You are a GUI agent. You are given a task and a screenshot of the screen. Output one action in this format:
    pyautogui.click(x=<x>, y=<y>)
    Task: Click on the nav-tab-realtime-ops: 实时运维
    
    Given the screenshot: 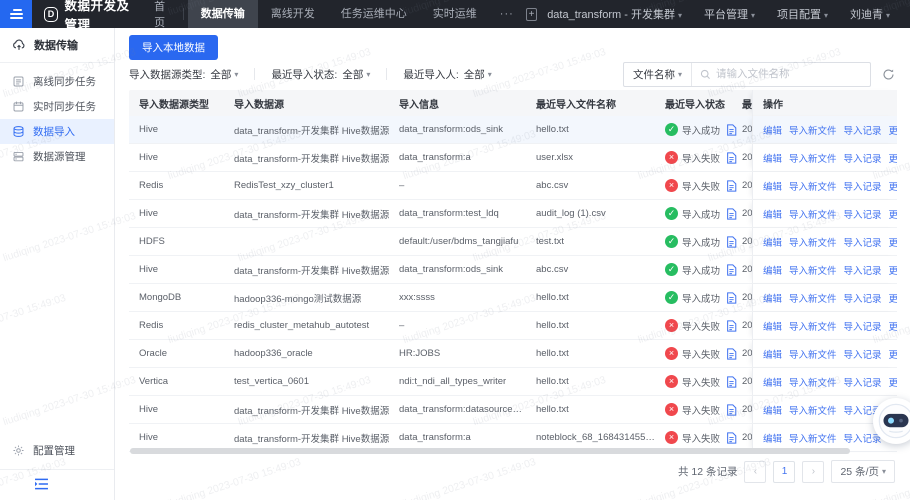 What is the action you would take?
    pyautogui.click(x=455, y=14)
    